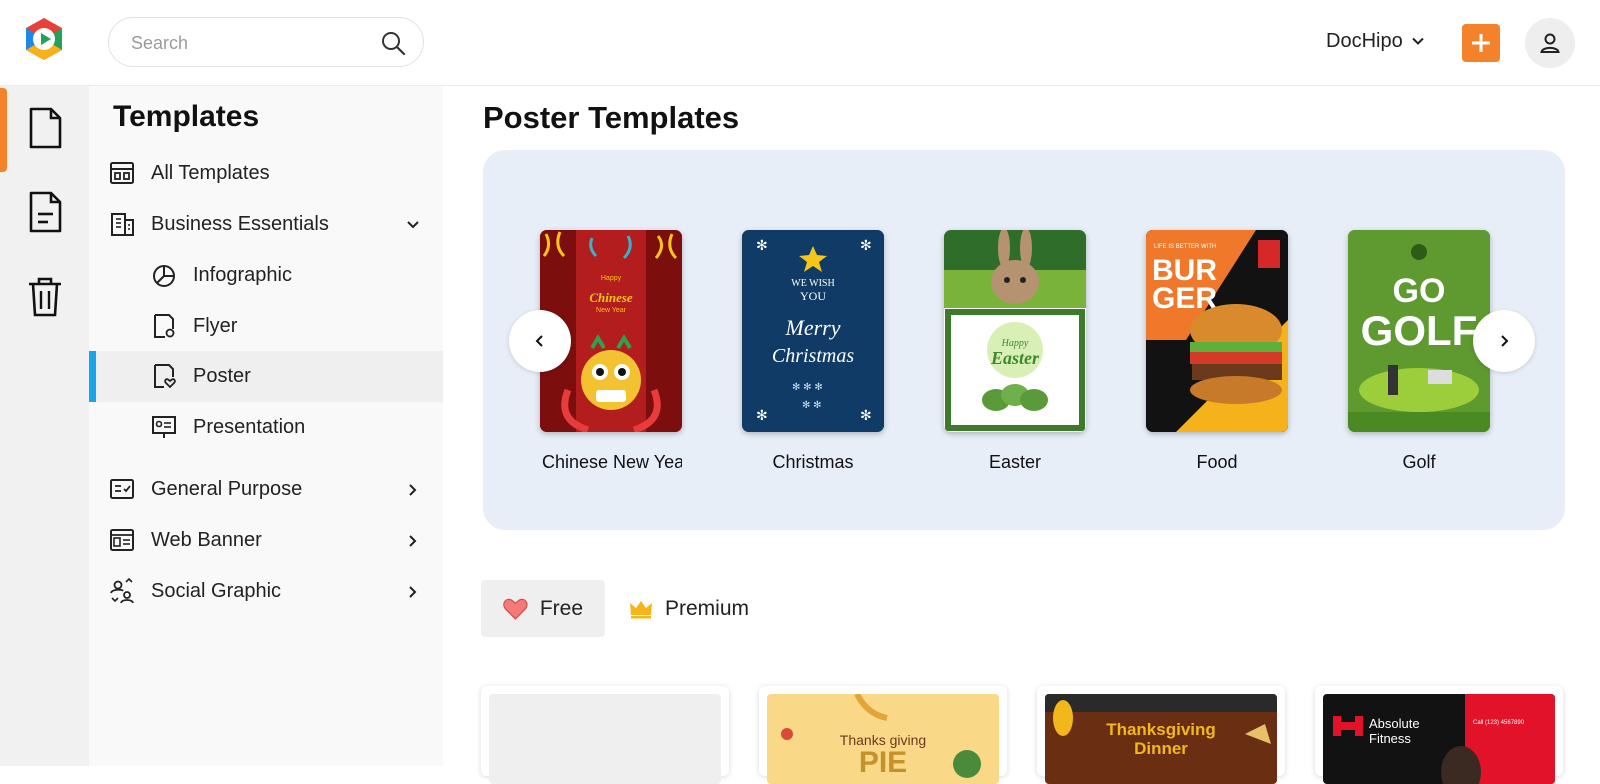  I want to click on sidebar-item-all-templates: All Templates, so click(266, 173).